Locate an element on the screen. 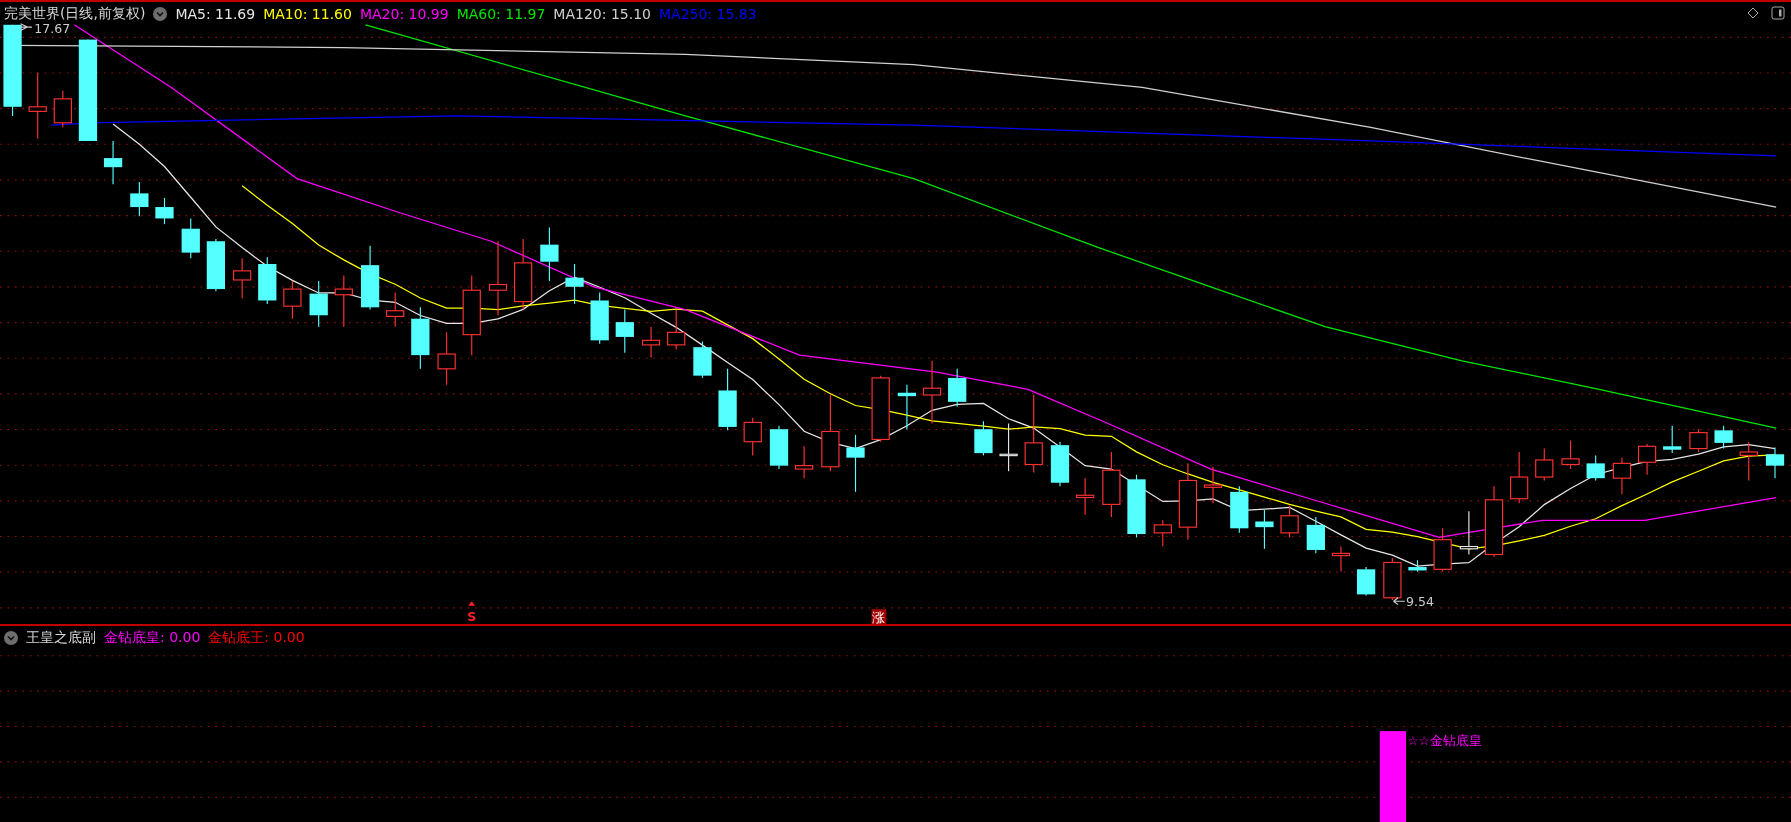 The width and height of the screenshot is (1791, 822). low-price-label: 9.54 is located at coordinates (1413, 601).